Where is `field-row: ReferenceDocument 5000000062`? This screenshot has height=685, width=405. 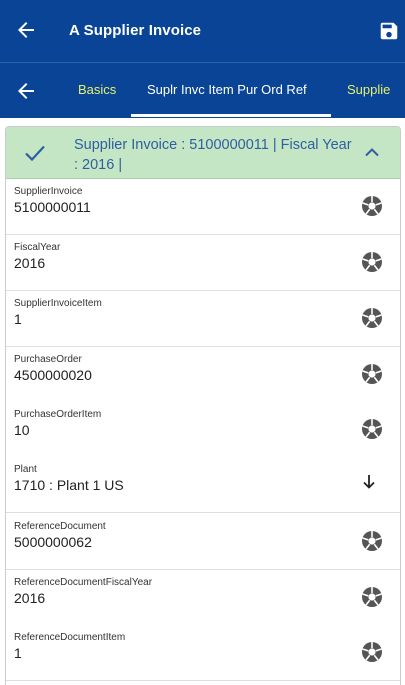
field-row: ReferenceDocument 5000000062 is located at coordinates (203, 542).